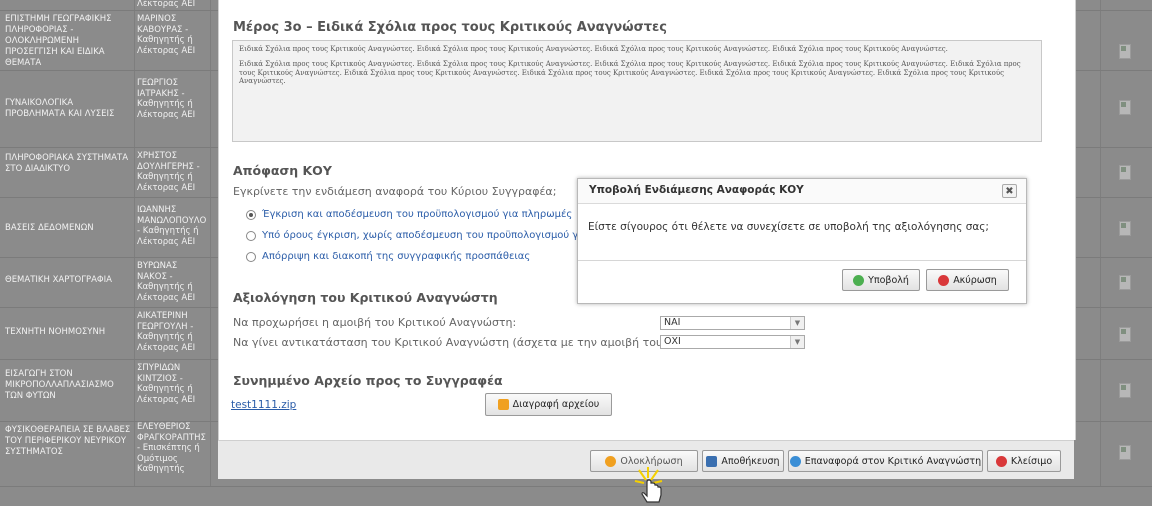 The width and height of the screenshot is (1152, 506). I want to click on close-label: Κλείσιμο, so click(1031, 461).